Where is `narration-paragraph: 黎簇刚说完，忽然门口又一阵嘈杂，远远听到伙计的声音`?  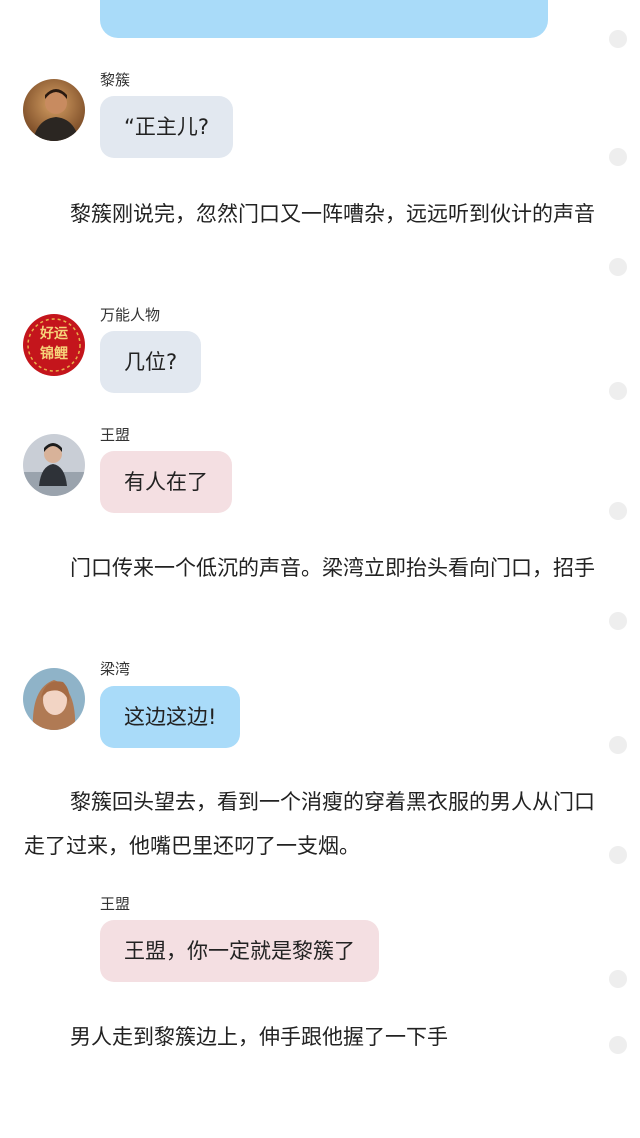
narration-paragraph: 黎簇刚说完，忽然门口又一阵嘈杂，远远听到伙计的声音 is located at coordinates (314, 214).